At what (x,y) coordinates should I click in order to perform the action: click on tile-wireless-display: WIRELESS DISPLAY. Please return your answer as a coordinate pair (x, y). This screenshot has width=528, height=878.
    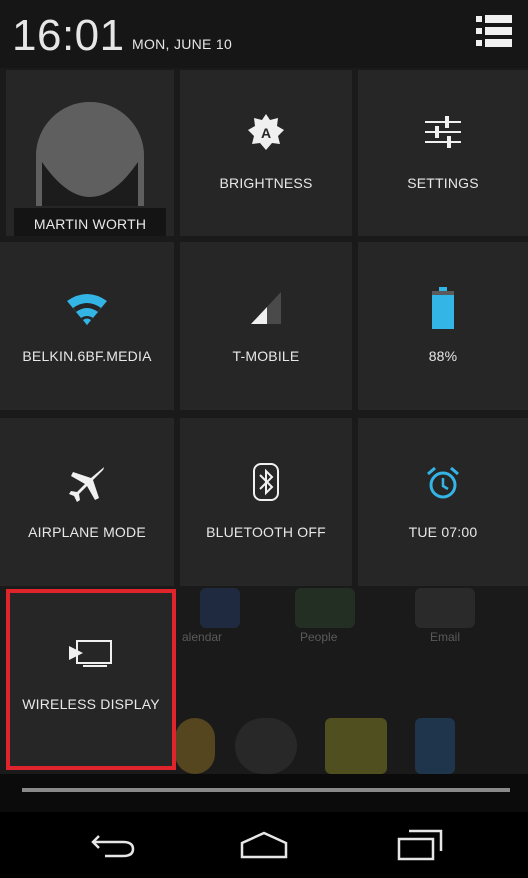
    Looking at the image, I should click on (91, 679).